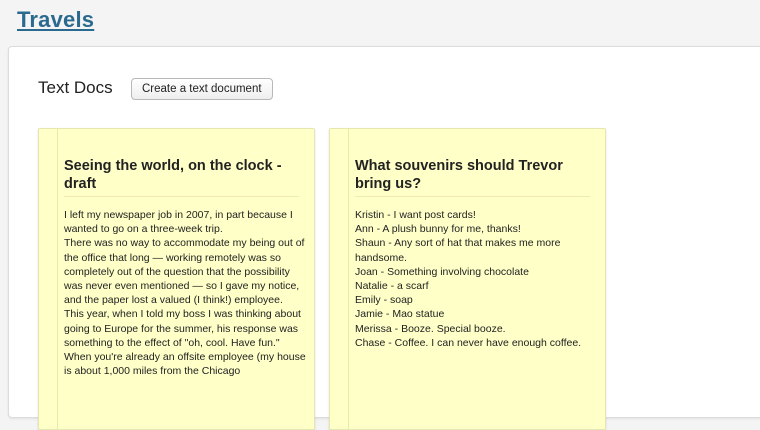 This screenshot has width=760, height=430. What do you see at coordinates (202, 89) in the screenshot?
I see `create-text-document-button: Create a text document` at bounding box center [202, 89].